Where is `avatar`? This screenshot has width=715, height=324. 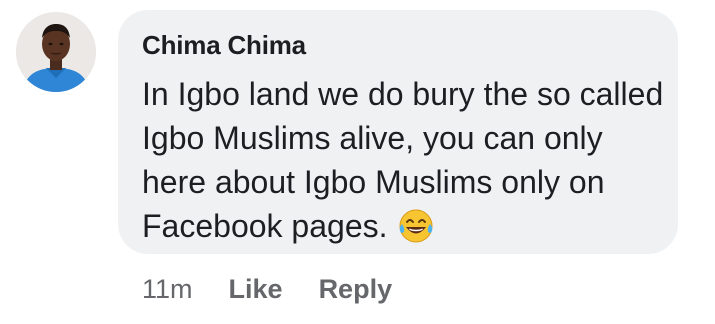 avatar is located at coordinates (56, 52).